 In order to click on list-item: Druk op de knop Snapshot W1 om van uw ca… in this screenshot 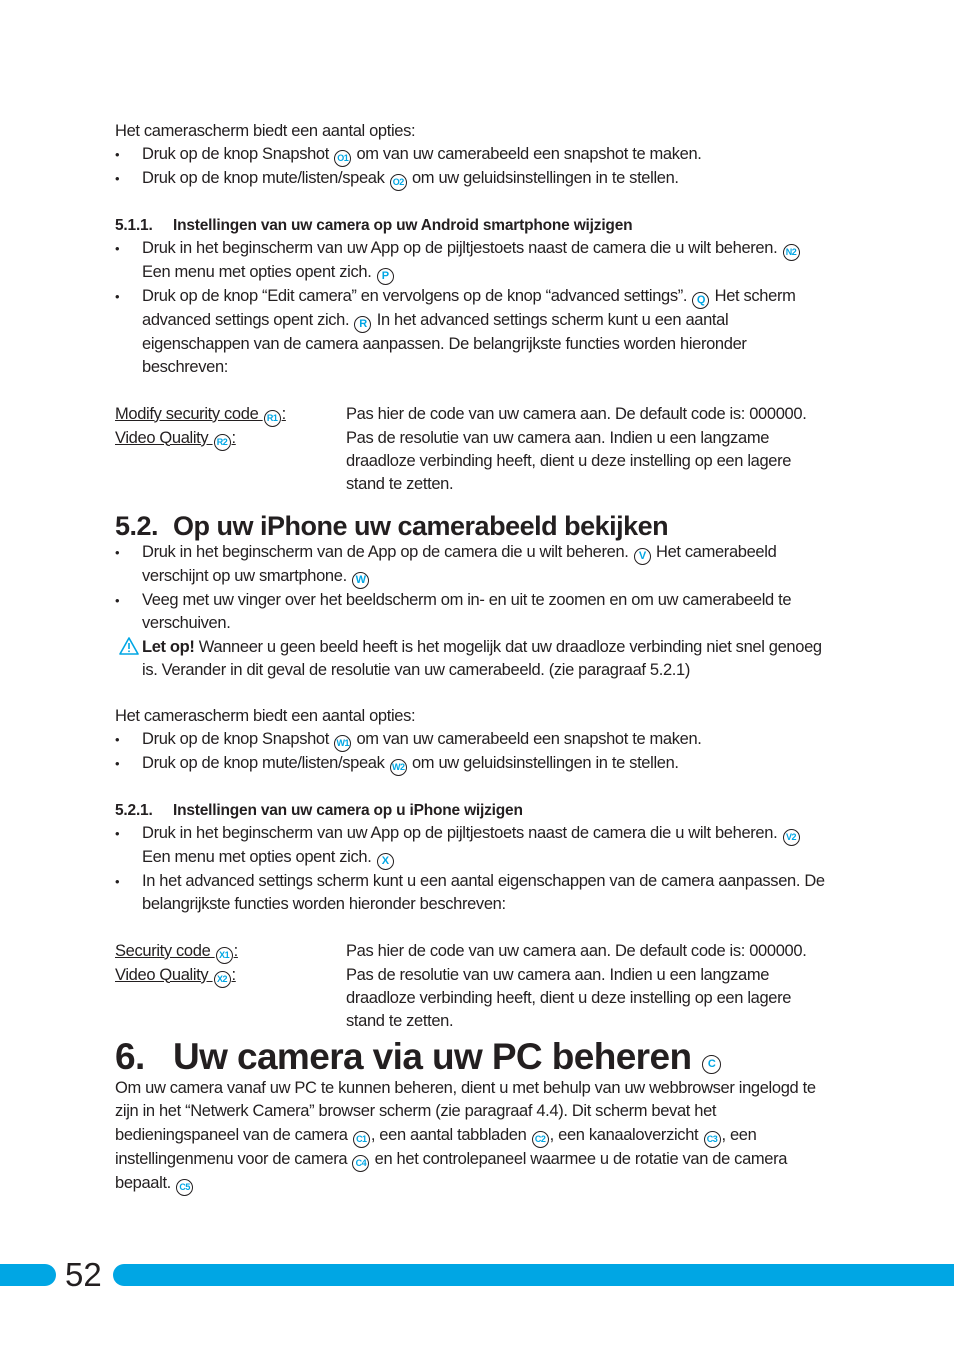, I will do `click(472, 740)`.